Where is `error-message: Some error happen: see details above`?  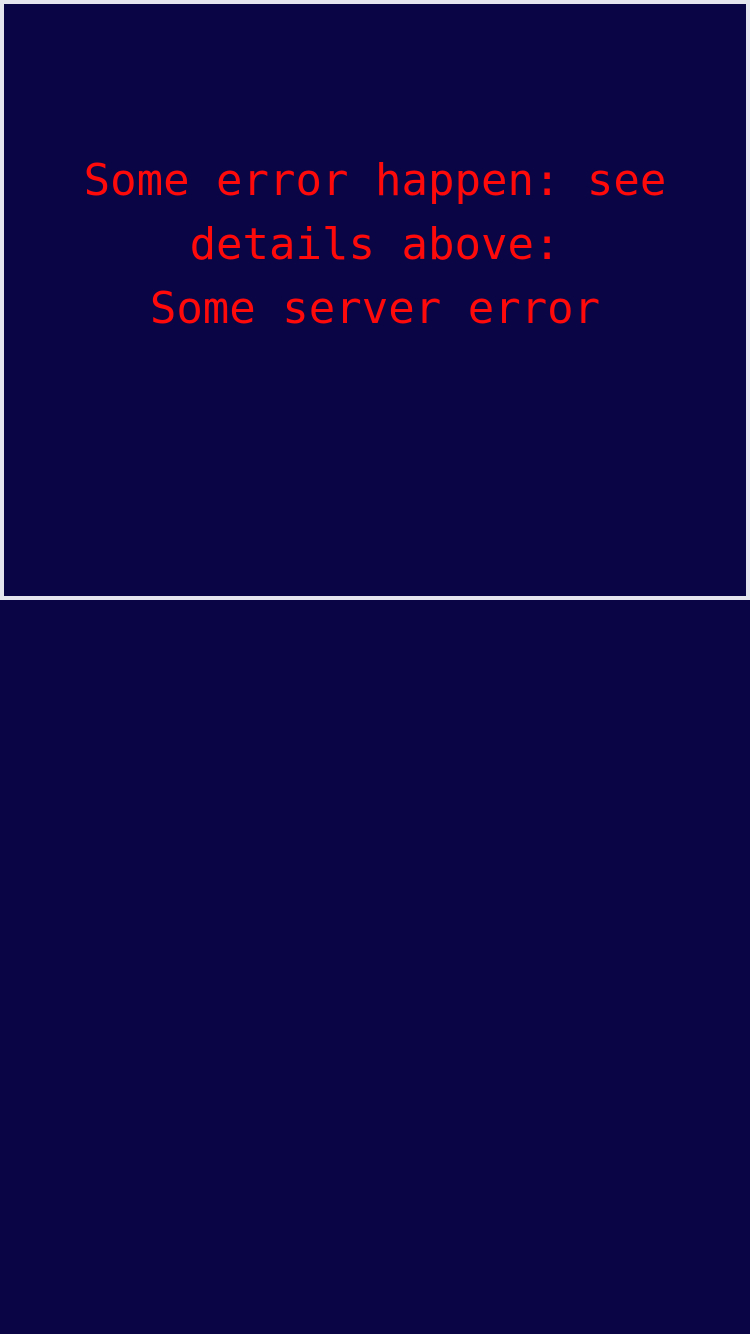
error-message: Some error happen: see details above is located at coordinates (375, 245).